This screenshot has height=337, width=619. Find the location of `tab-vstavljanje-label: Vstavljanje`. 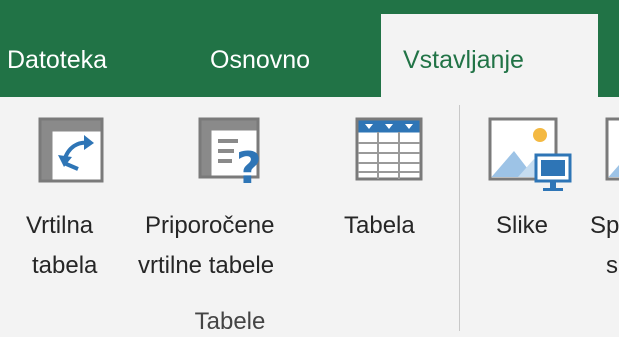

tab-vstavljanje-label: Vstavljanje is located at coordinates (463, 60).